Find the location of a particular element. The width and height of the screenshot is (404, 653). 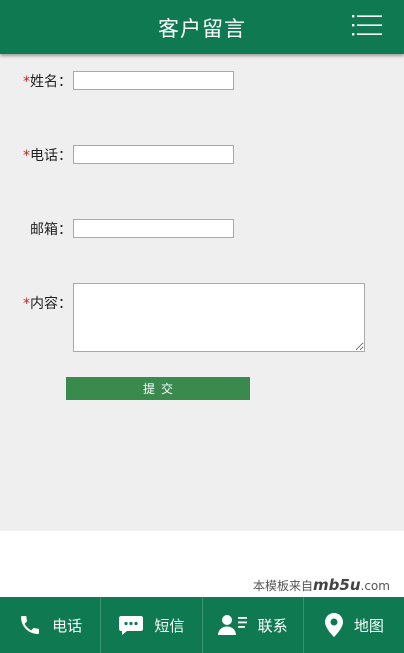

tab-contact: 联系 is located at coordinates (252, 625).